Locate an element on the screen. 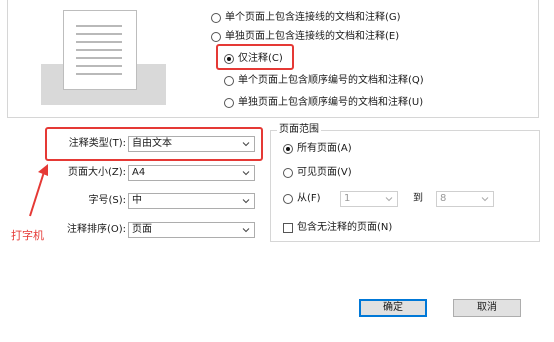 The height and width of the screenshot is (342, 554). range-visible-page: 可见页面(V) is located at coordinates (317, 173).